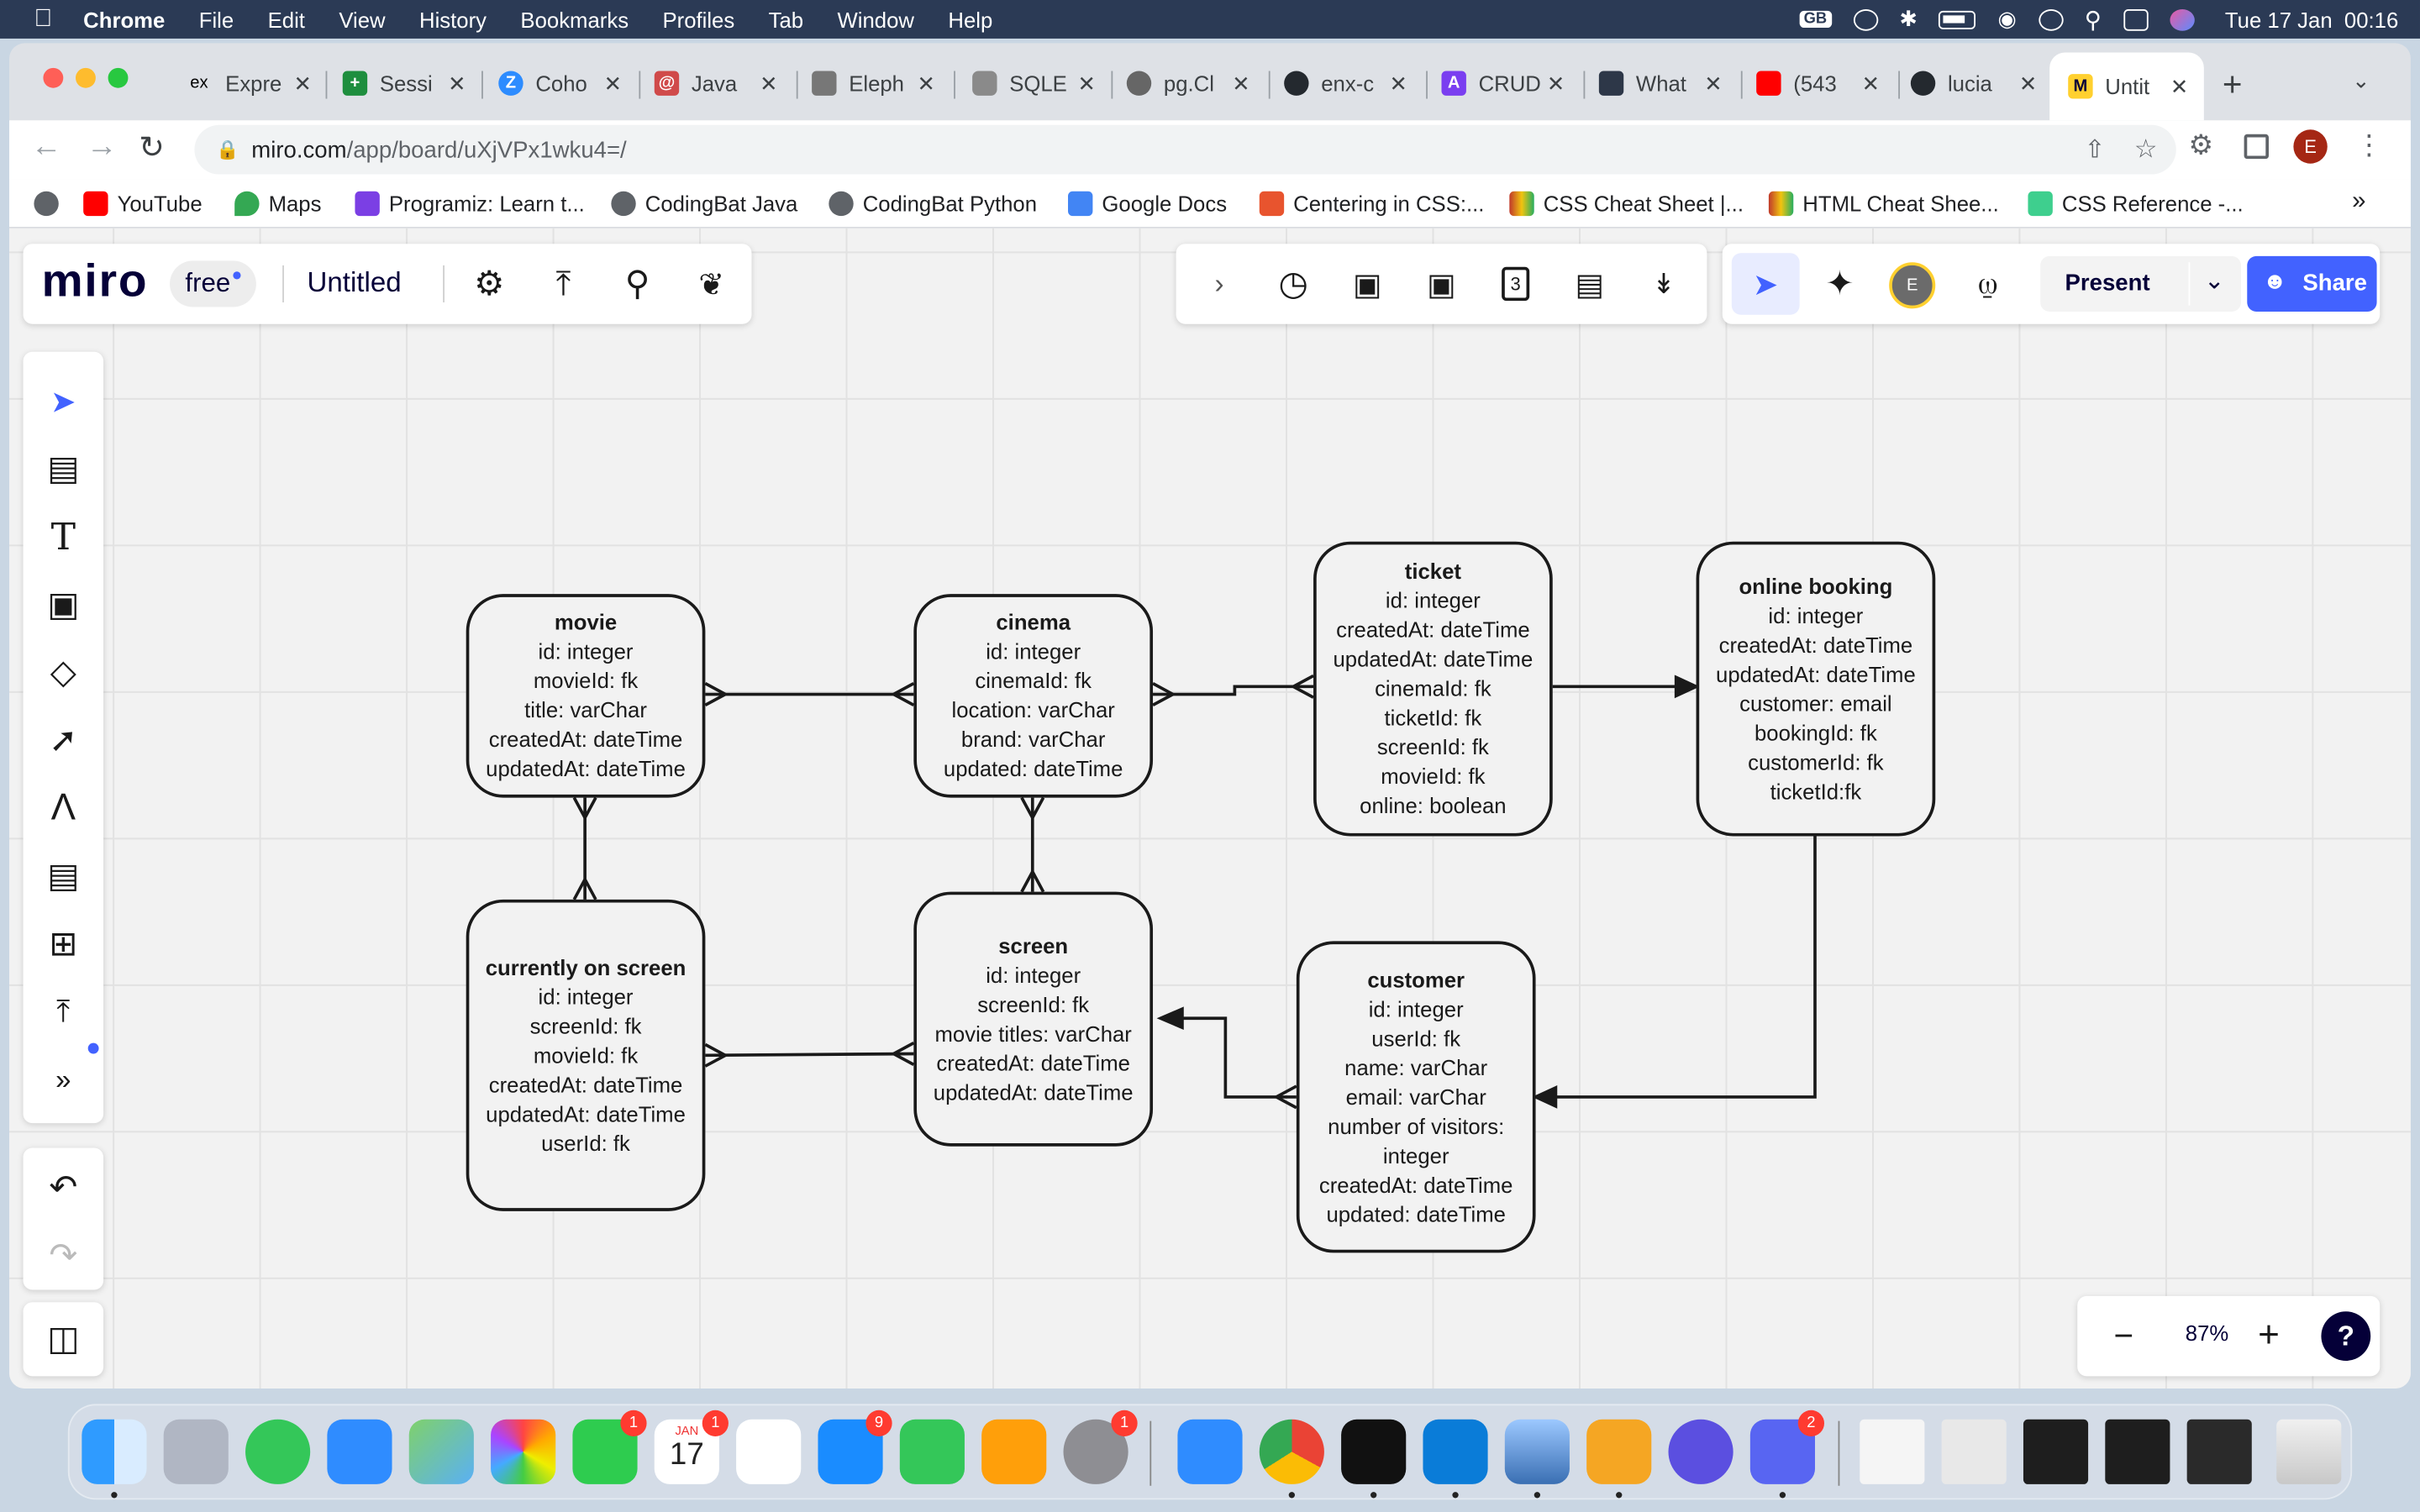 The height and width of the screenshot is (1512, 2420). Describe the element at coordinates (359, 1451) in the screenshot. I see `mail-icon` at that location.